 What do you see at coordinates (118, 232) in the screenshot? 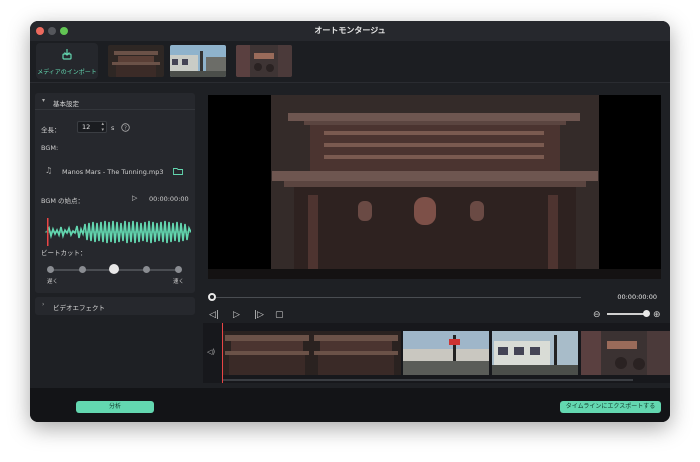
I see `bgm-waveform` at bounding box center [118, 232].